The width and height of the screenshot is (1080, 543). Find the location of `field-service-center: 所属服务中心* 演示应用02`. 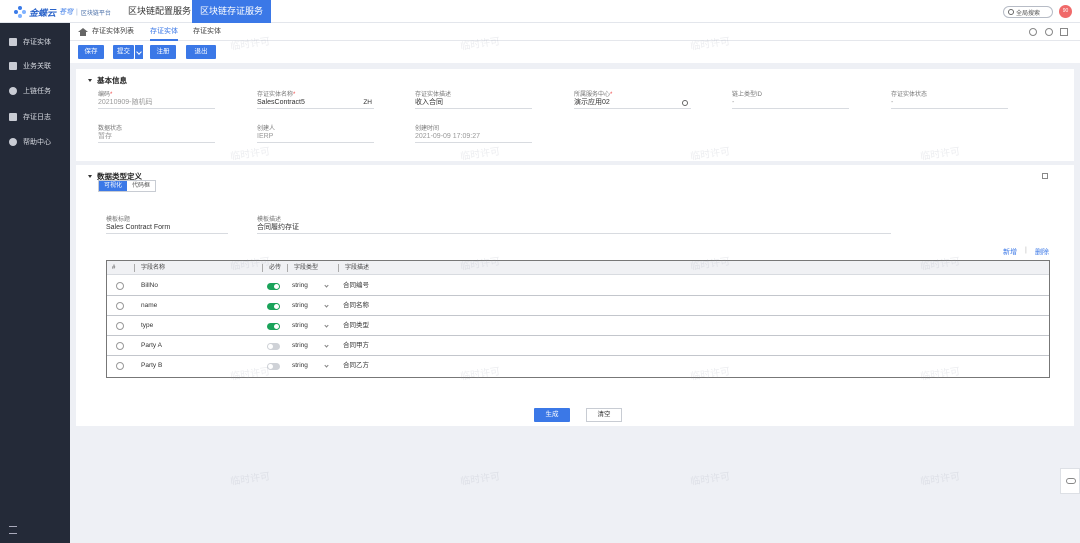

field-service-center: 所属服务中心* 演示应用02 is located at coordinates (632, 99).